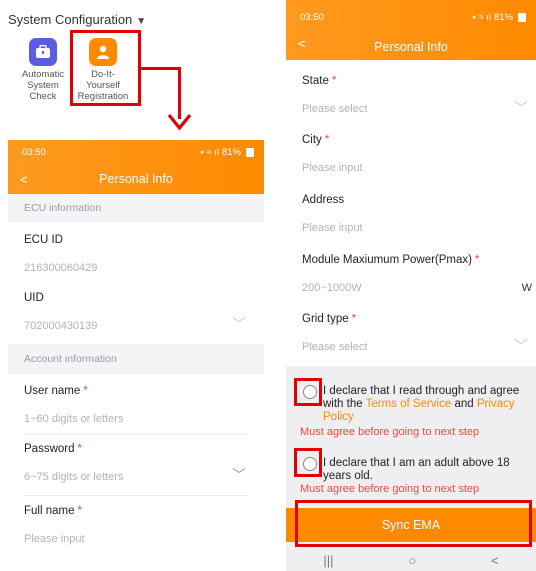  Describe the element at coordinates (49, 511) in the screenshot. I see `label-text: Full name` at that location.